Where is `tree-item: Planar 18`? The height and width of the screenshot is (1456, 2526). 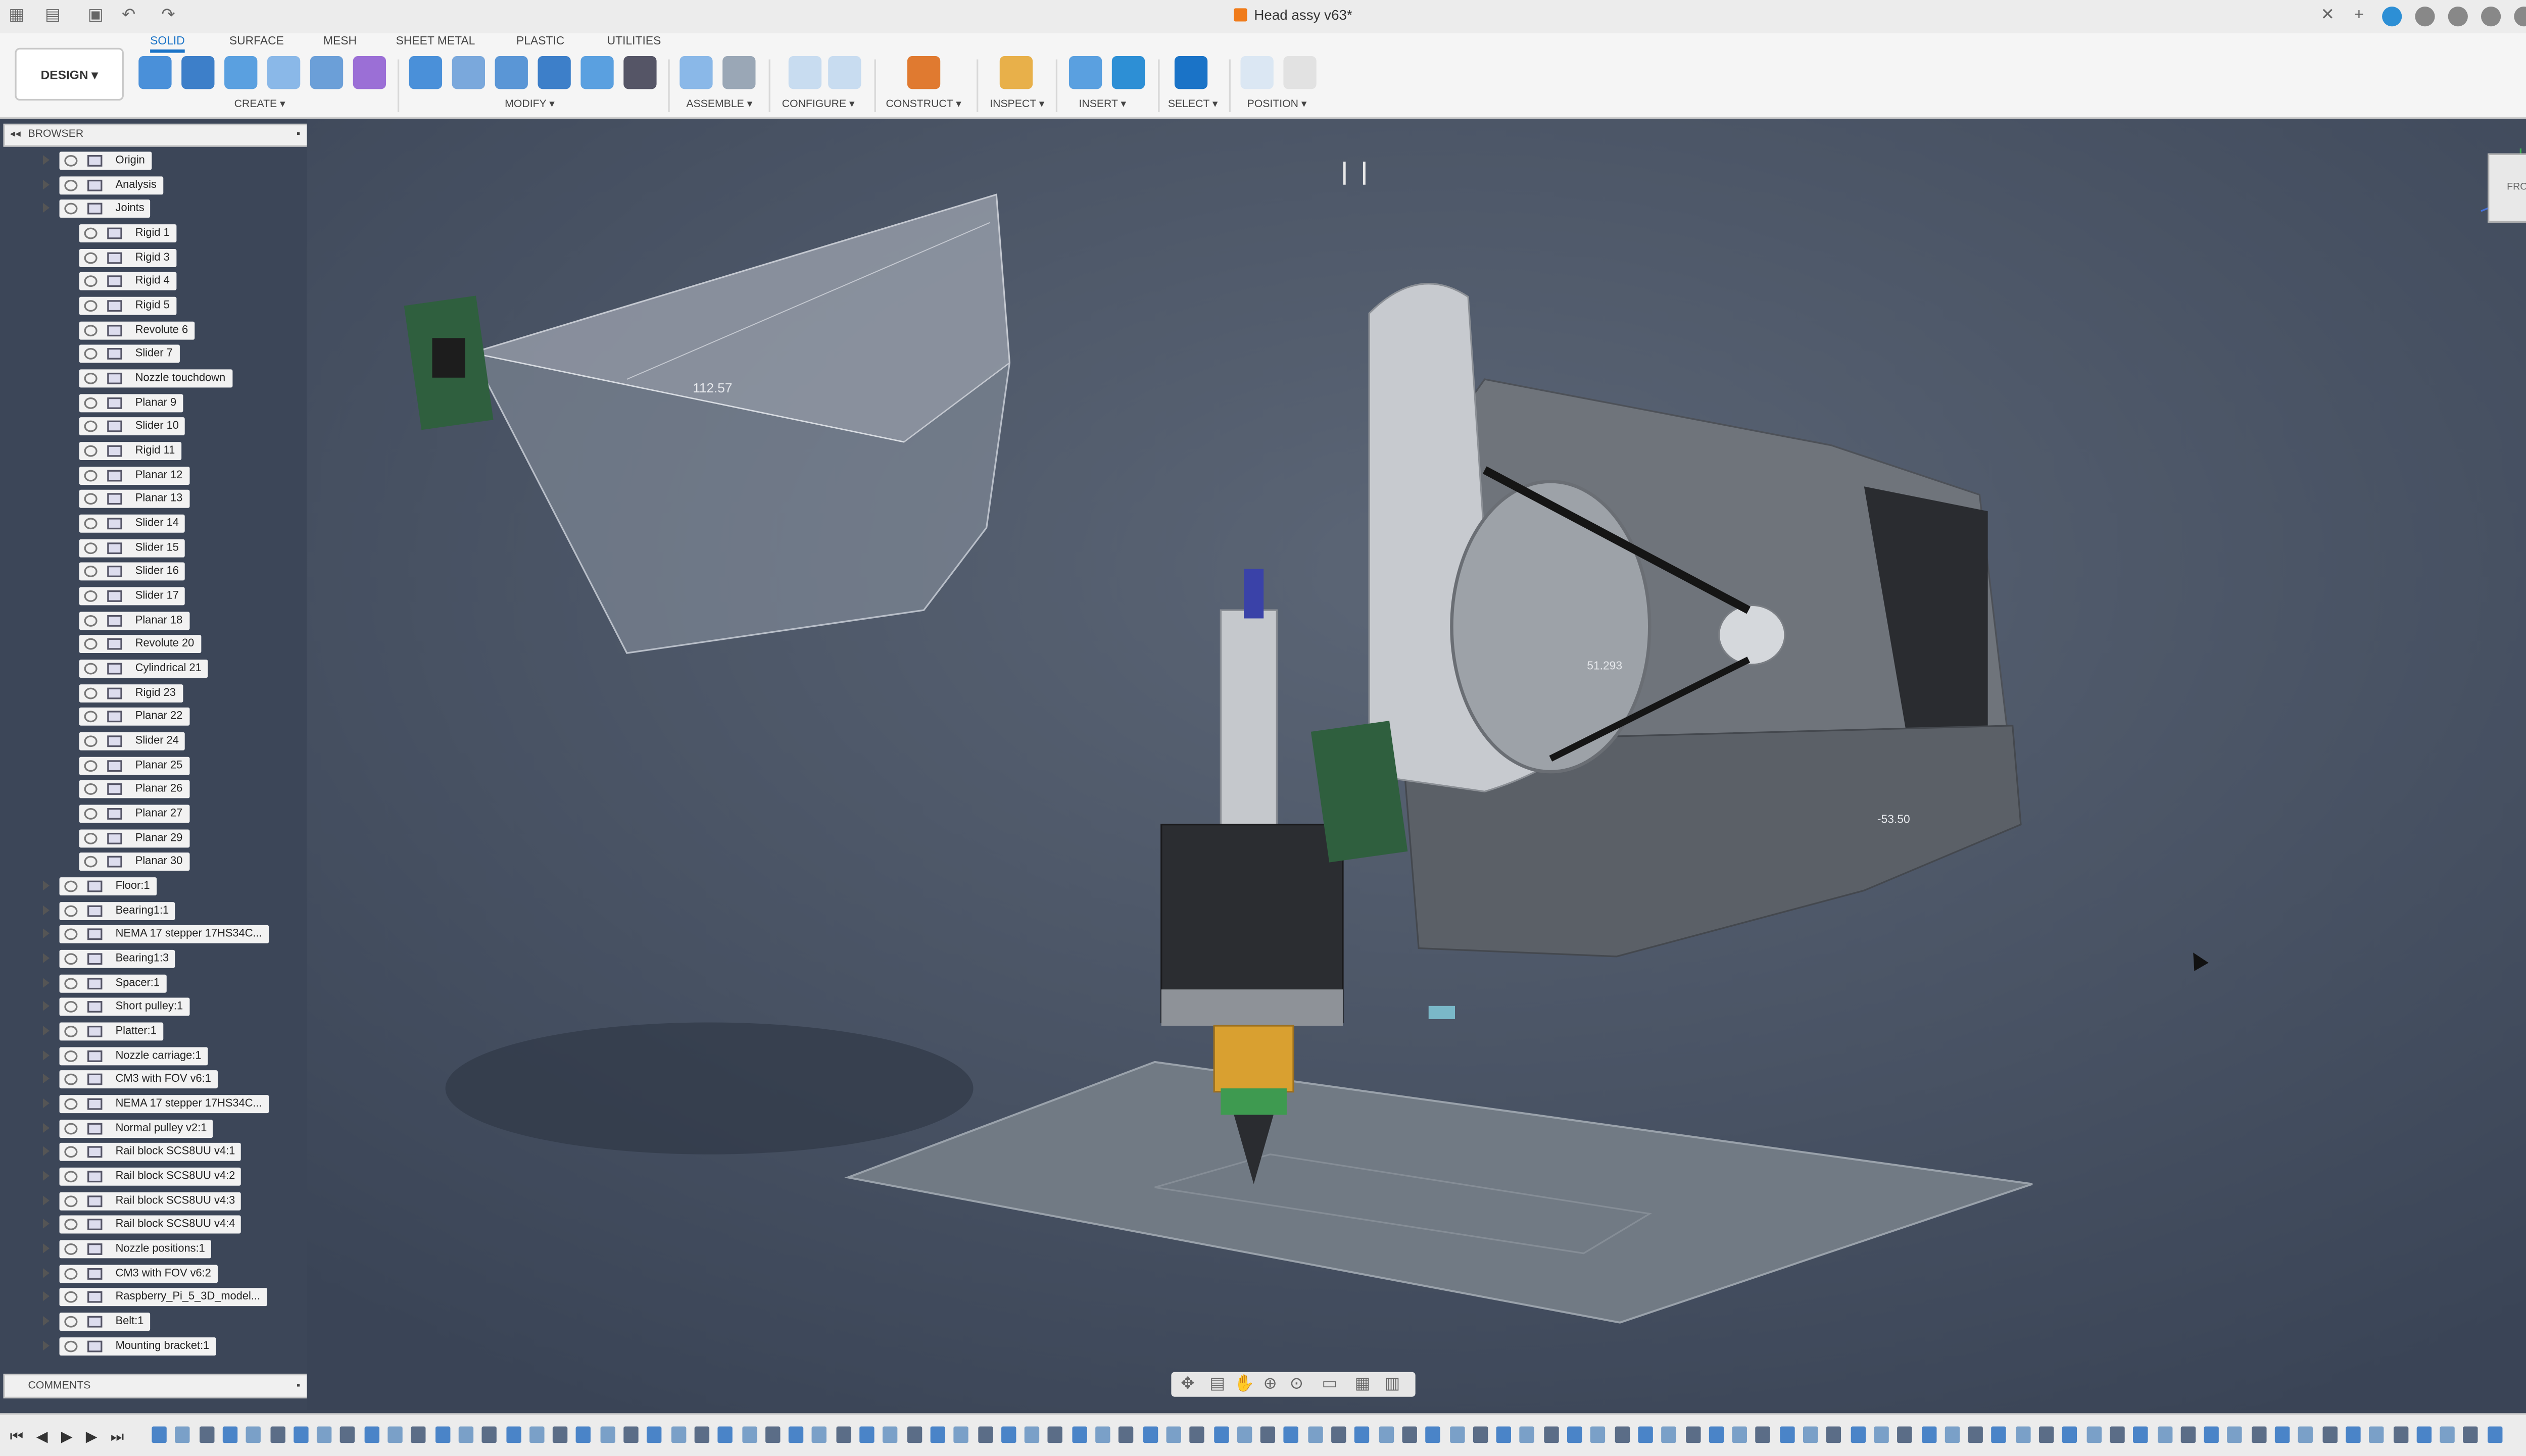
tree-item: Planar 18 is located at coordinates (155, 621).